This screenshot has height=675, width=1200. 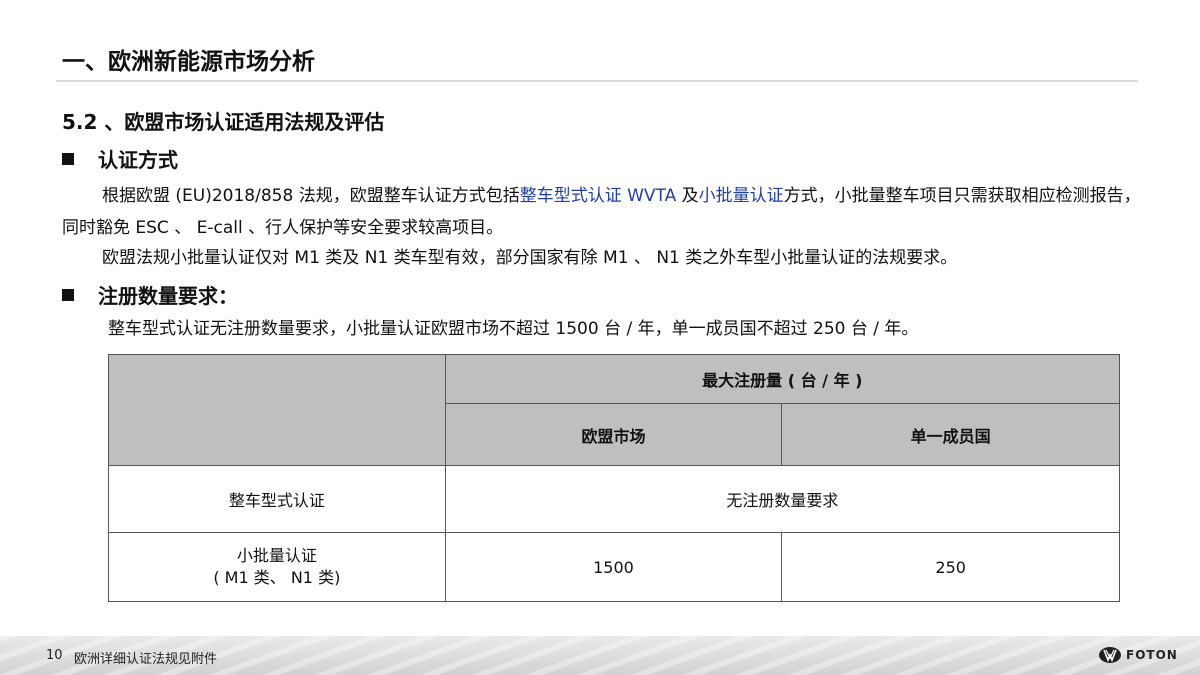 What do you see at coordinates (782, 379) in the screenshot?
I see `table-header-group: 最大注册量 ( 台 / 年 )` at bounding box center [782, 379].